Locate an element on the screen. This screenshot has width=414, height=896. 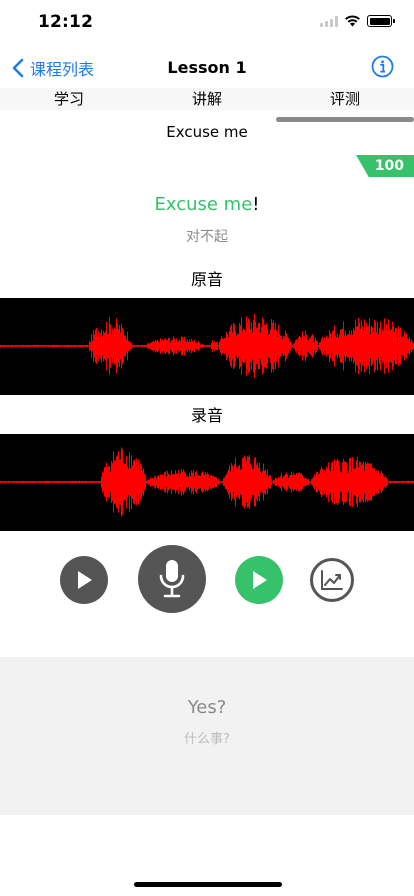
page-title: Lesson 1 is located at coordinates (207, 67).